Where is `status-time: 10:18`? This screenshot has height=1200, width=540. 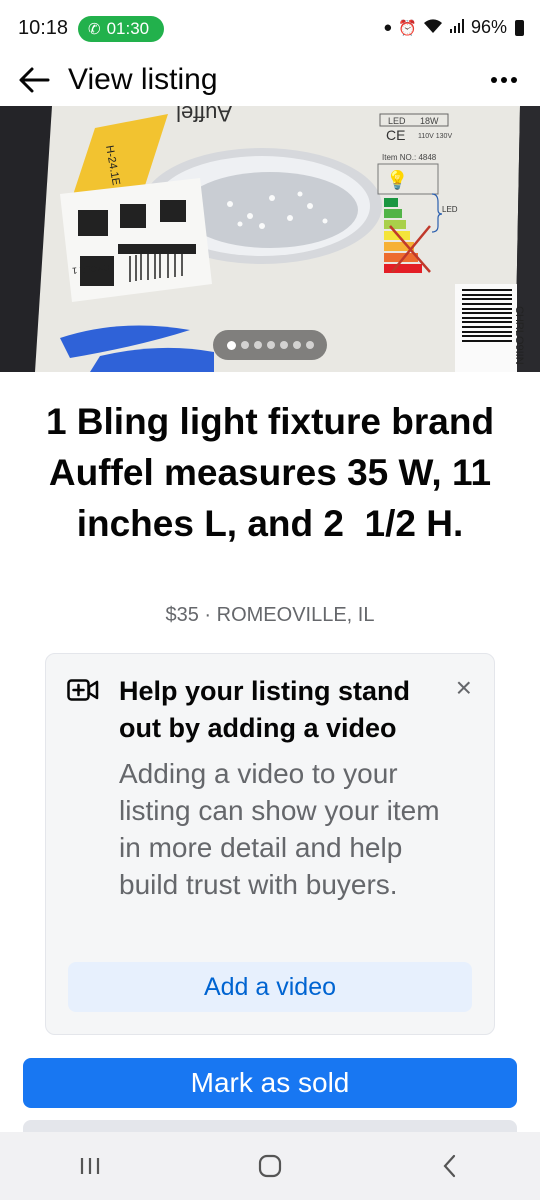 status-time: 10:18 is located at coordinates (43, 28).